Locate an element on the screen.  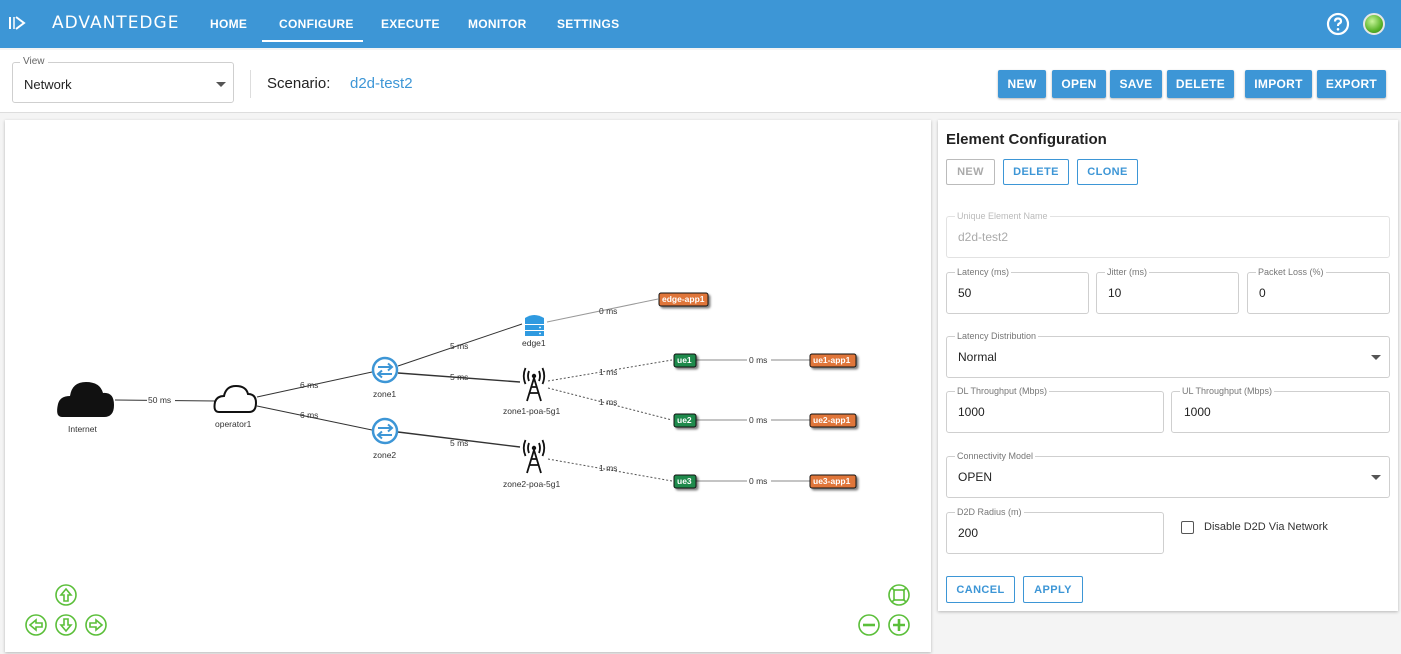
node-label-zone1-poa: zone1-poa-5g1 is located at coordinates (531, 411).